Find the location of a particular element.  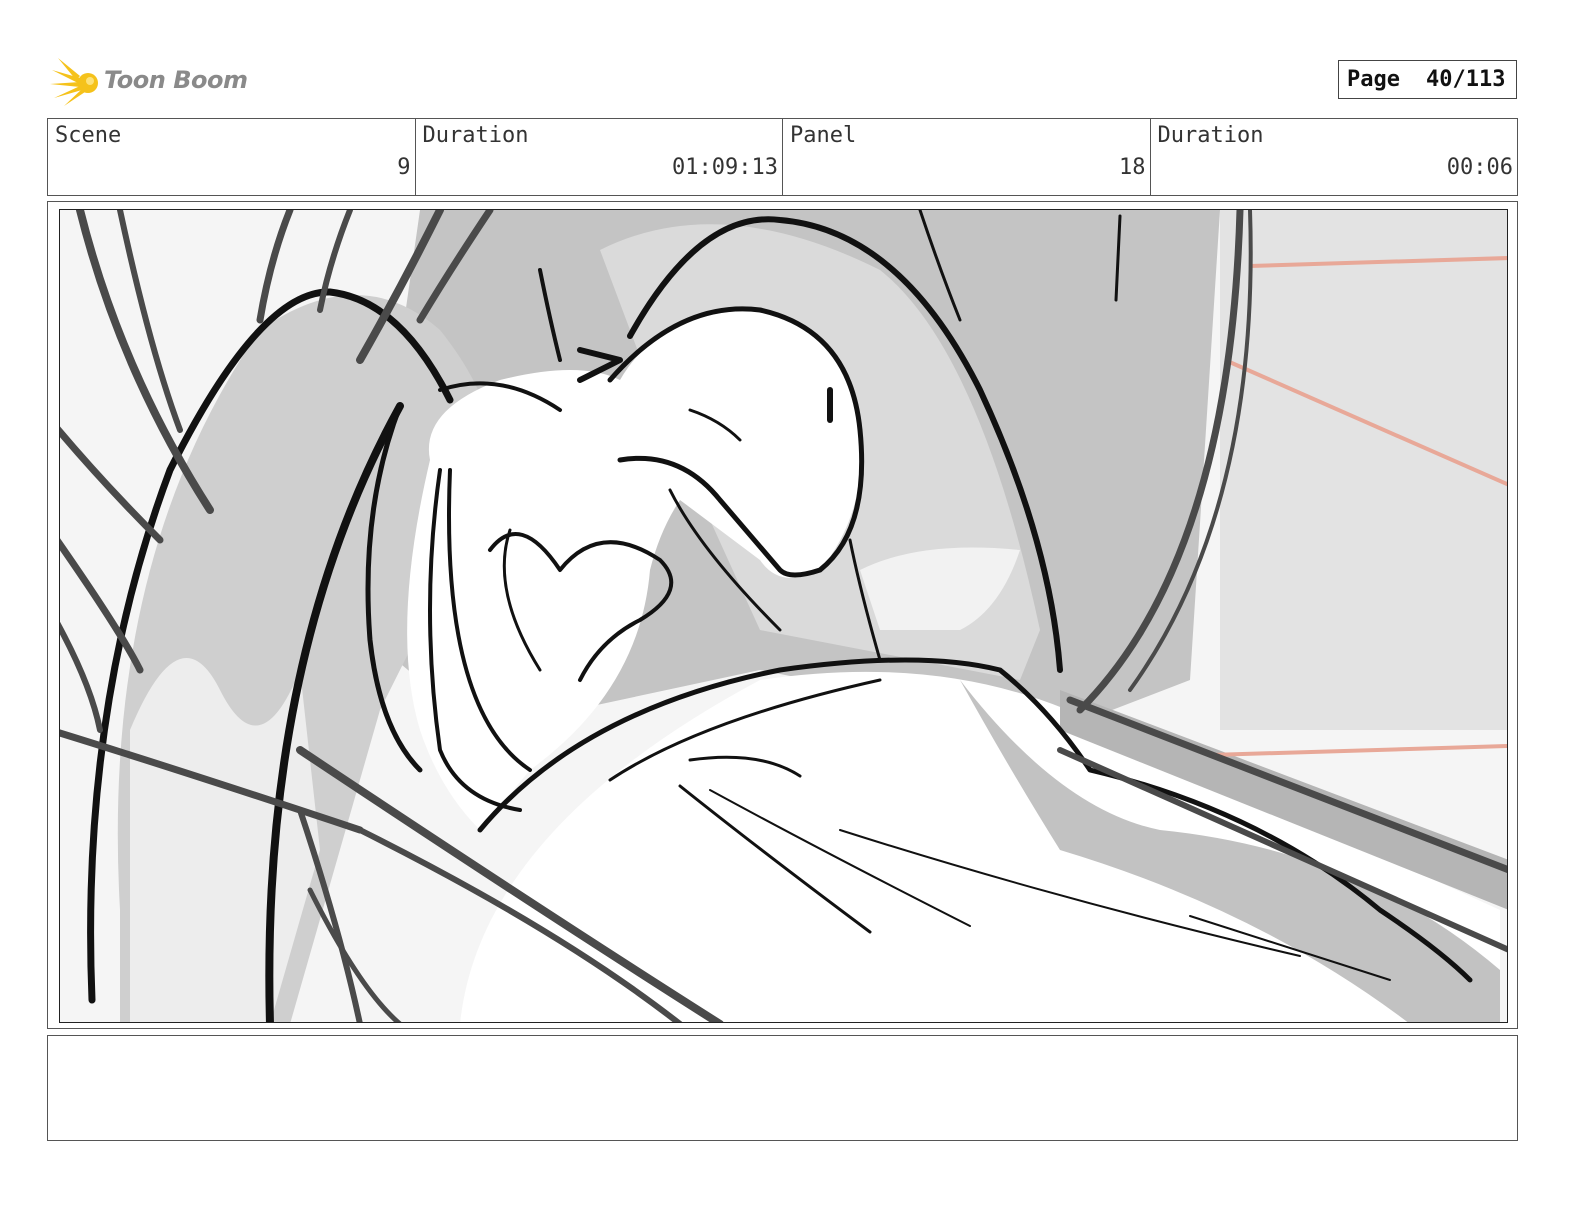

panel-duration-value: 00:06 is located at coordinates (1479, 167).